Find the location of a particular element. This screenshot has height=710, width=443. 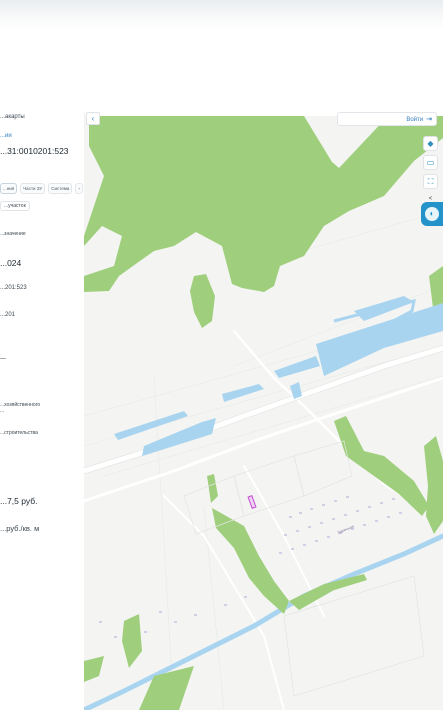

assistant-button: ◐ is located at coordinates (432, 214).